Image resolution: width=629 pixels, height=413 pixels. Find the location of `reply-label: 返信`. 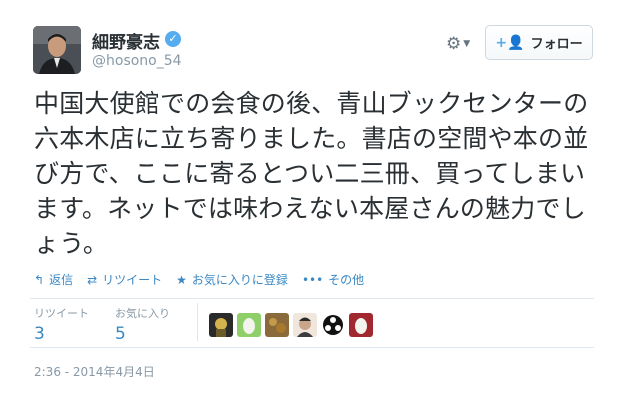

reply-label: 返信 is located at coordinates (61, 280).